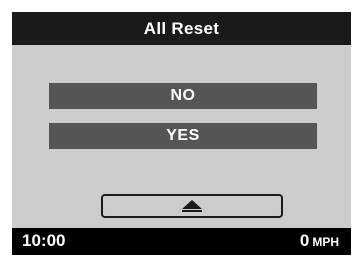 This screenshot has width=363, height=267. Describe the element at coordinates (181, 241) in the screenshot. I see `status-bar: 10:00 0 MPH` at that location.